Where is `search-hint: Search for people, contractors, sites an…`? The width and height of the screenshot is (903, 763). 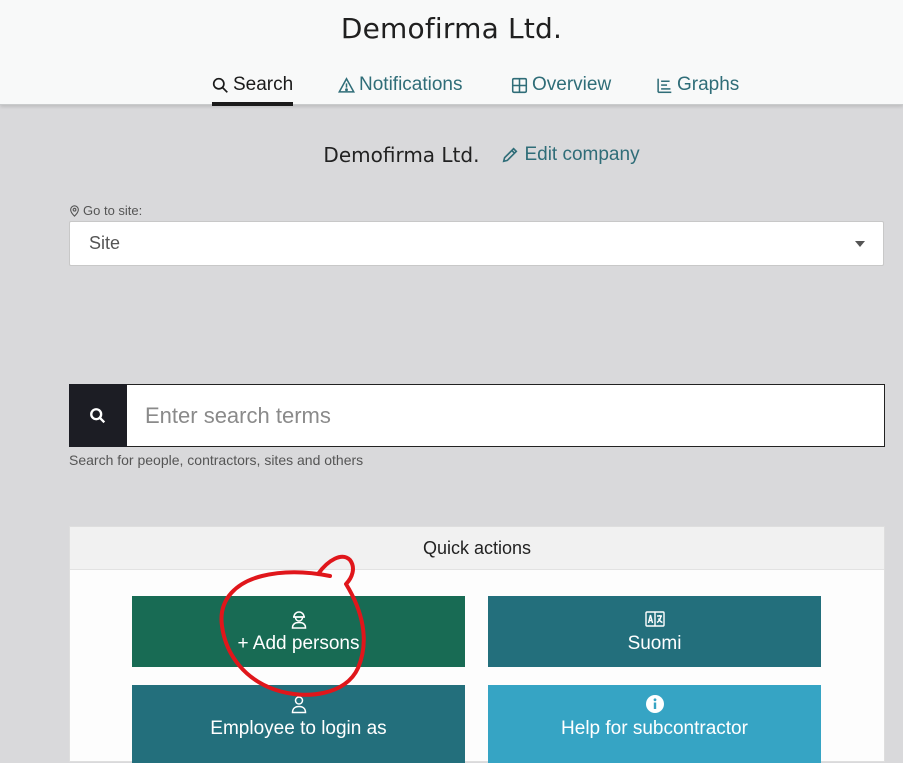 search-hint: Search for people, contractors, sites an… is located at coordinates (216, 460).